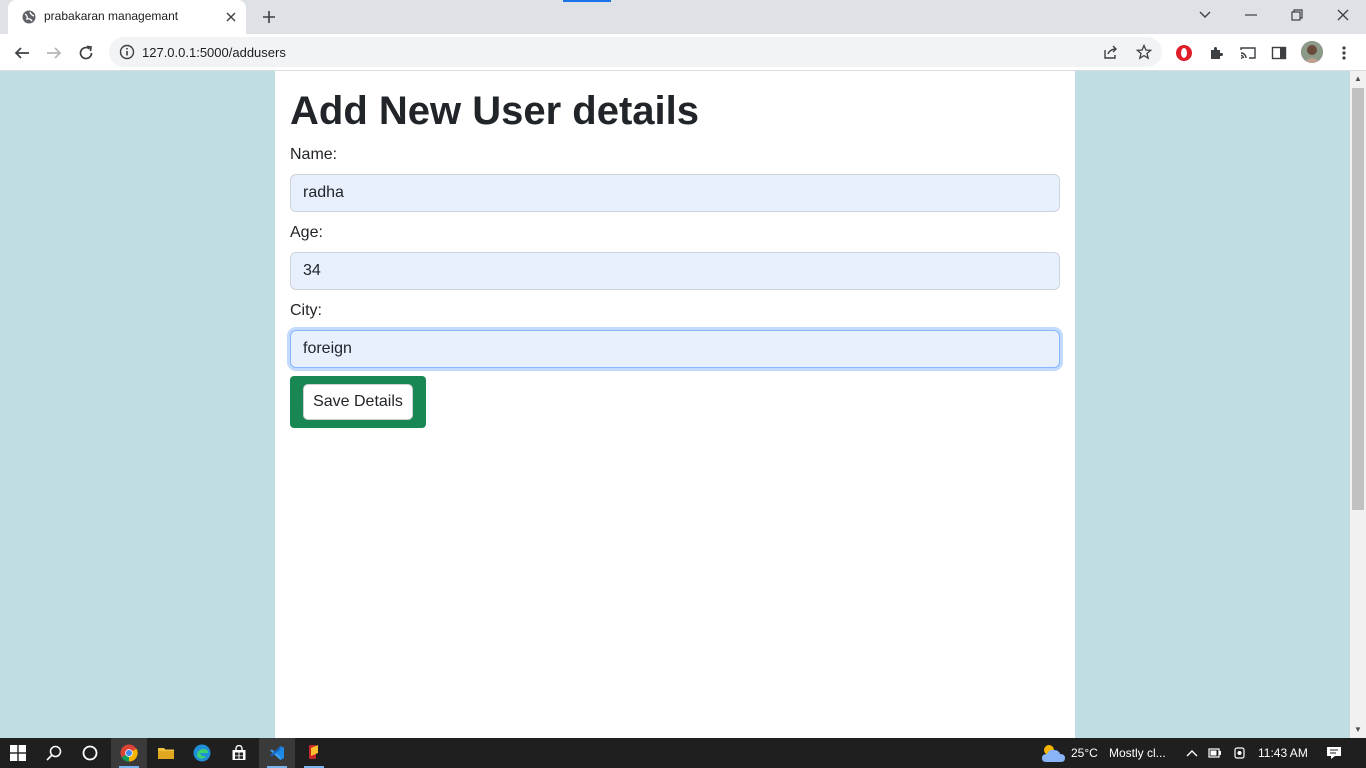 This screenshot has width=1366, height=768. I want to click on weather-temperature: 25°C, so click(1084, 753).